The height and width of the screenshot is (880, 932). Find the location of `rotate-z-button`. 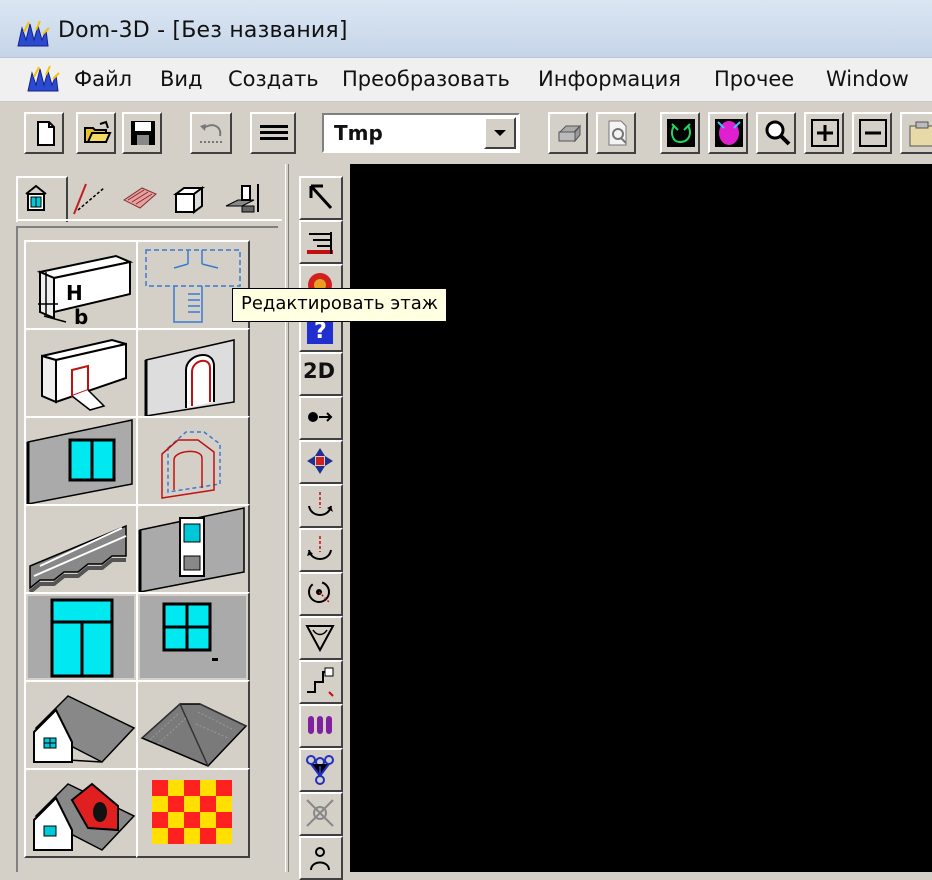

rotate-z-button is located at coordinates (321, 594).